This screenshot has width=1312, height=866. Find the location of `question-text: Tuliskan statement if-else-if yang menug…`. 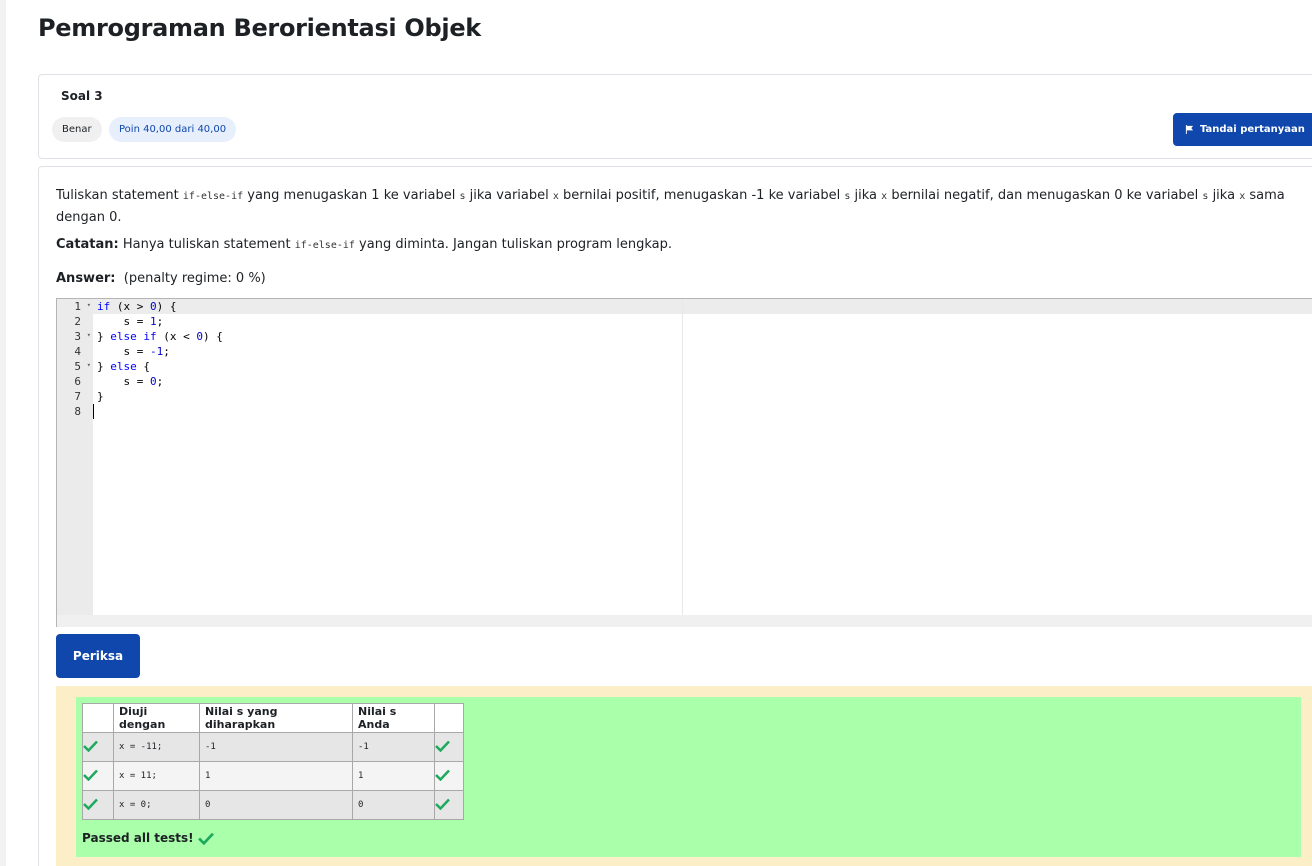

question-text: Tuliskan statement if-else-if yang menug… is located at coordinates (670, 206).